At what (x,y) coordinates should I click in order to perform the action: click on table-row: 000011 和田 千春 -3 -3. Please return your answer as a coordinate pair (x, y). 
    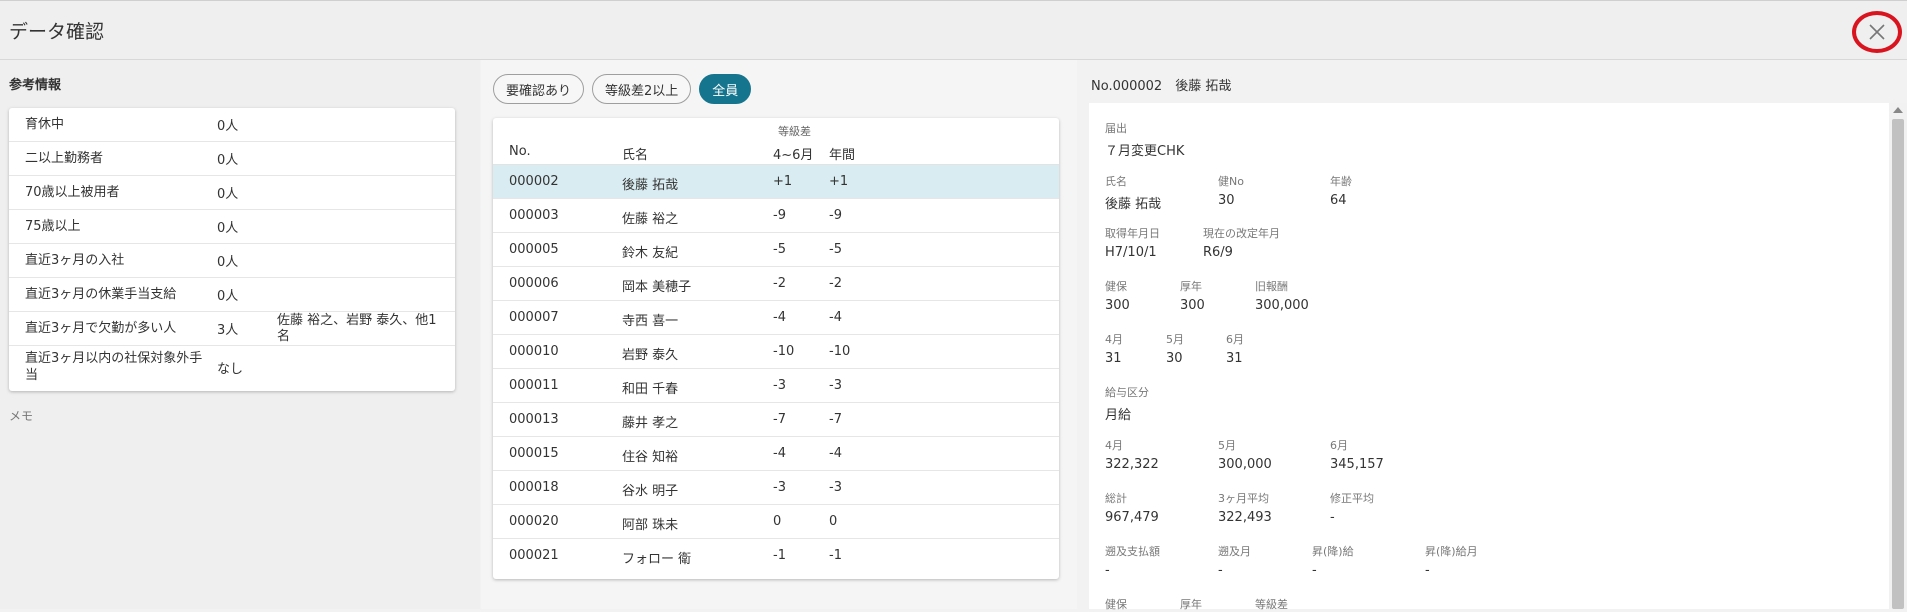
    Looking at the image, I should click on (776, 386).